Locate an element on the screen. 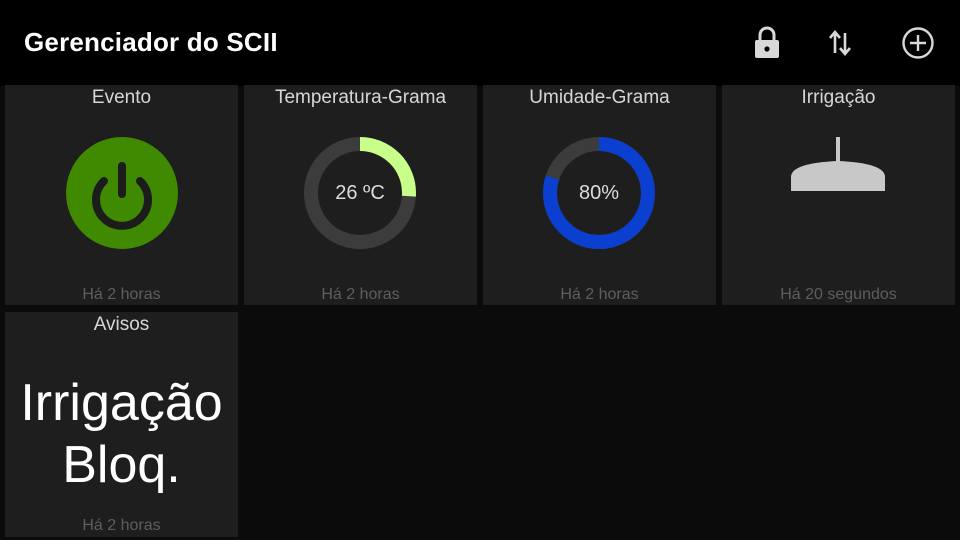  tile-title: Avisos is located at coordinates (121, 324).